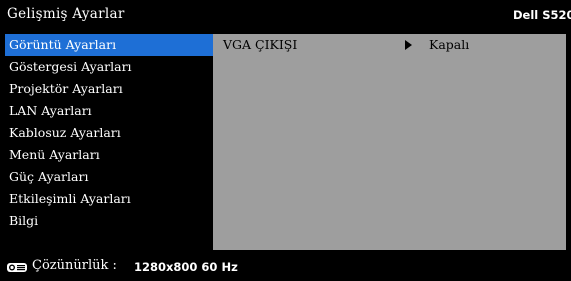 The image size is (571, 281). I want to click on resolution-label: Çözünürlük :, so click(74, 265).